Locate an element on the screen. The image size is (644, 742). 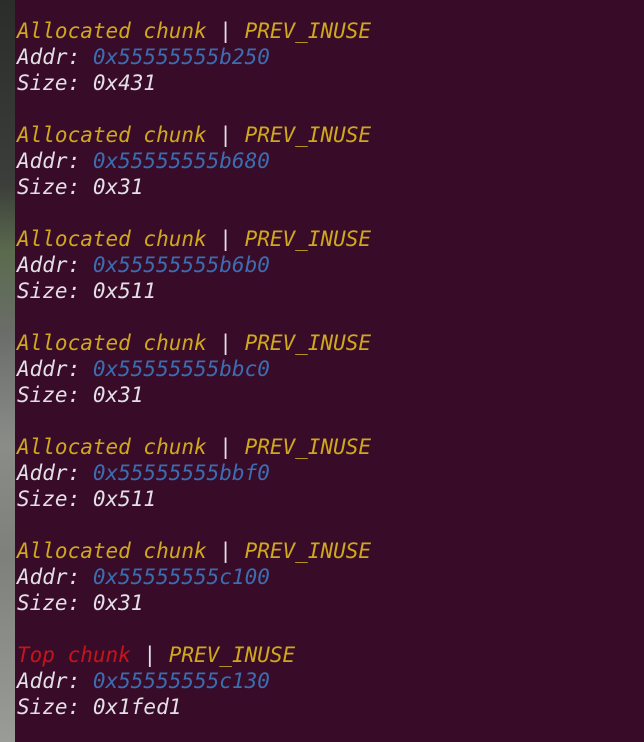
chunk-addr-line: Addr: 0x55555555b250 is located at coordinates (194, 57).